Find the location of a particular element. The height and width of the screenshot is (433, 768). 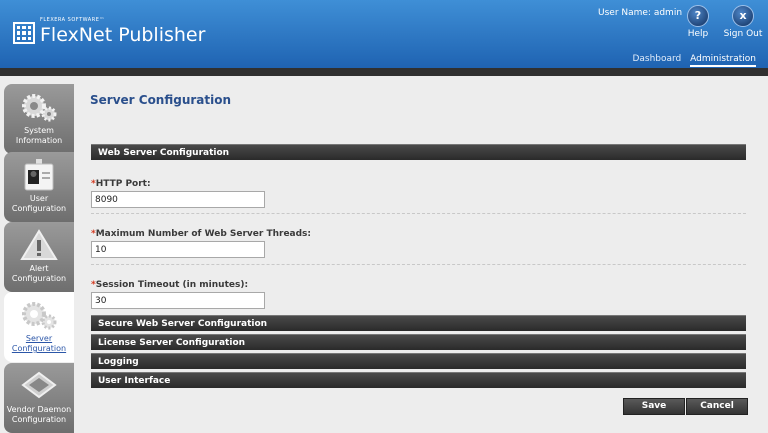

help-button: ? Help is located at coordinates (698, 22).